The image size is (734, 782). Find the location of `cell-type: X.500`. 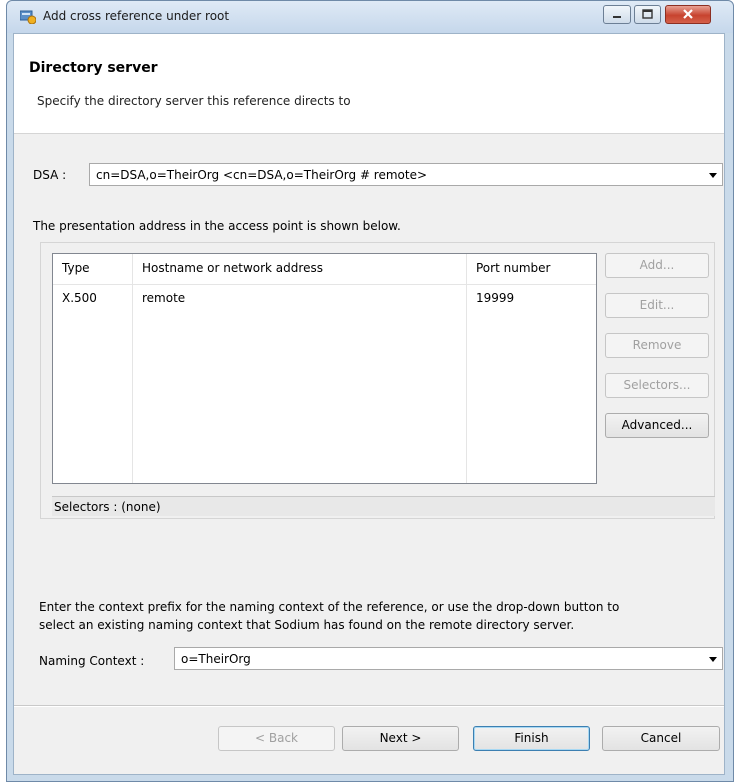

cell-type: X.500 is located at coordinates (79, 298).